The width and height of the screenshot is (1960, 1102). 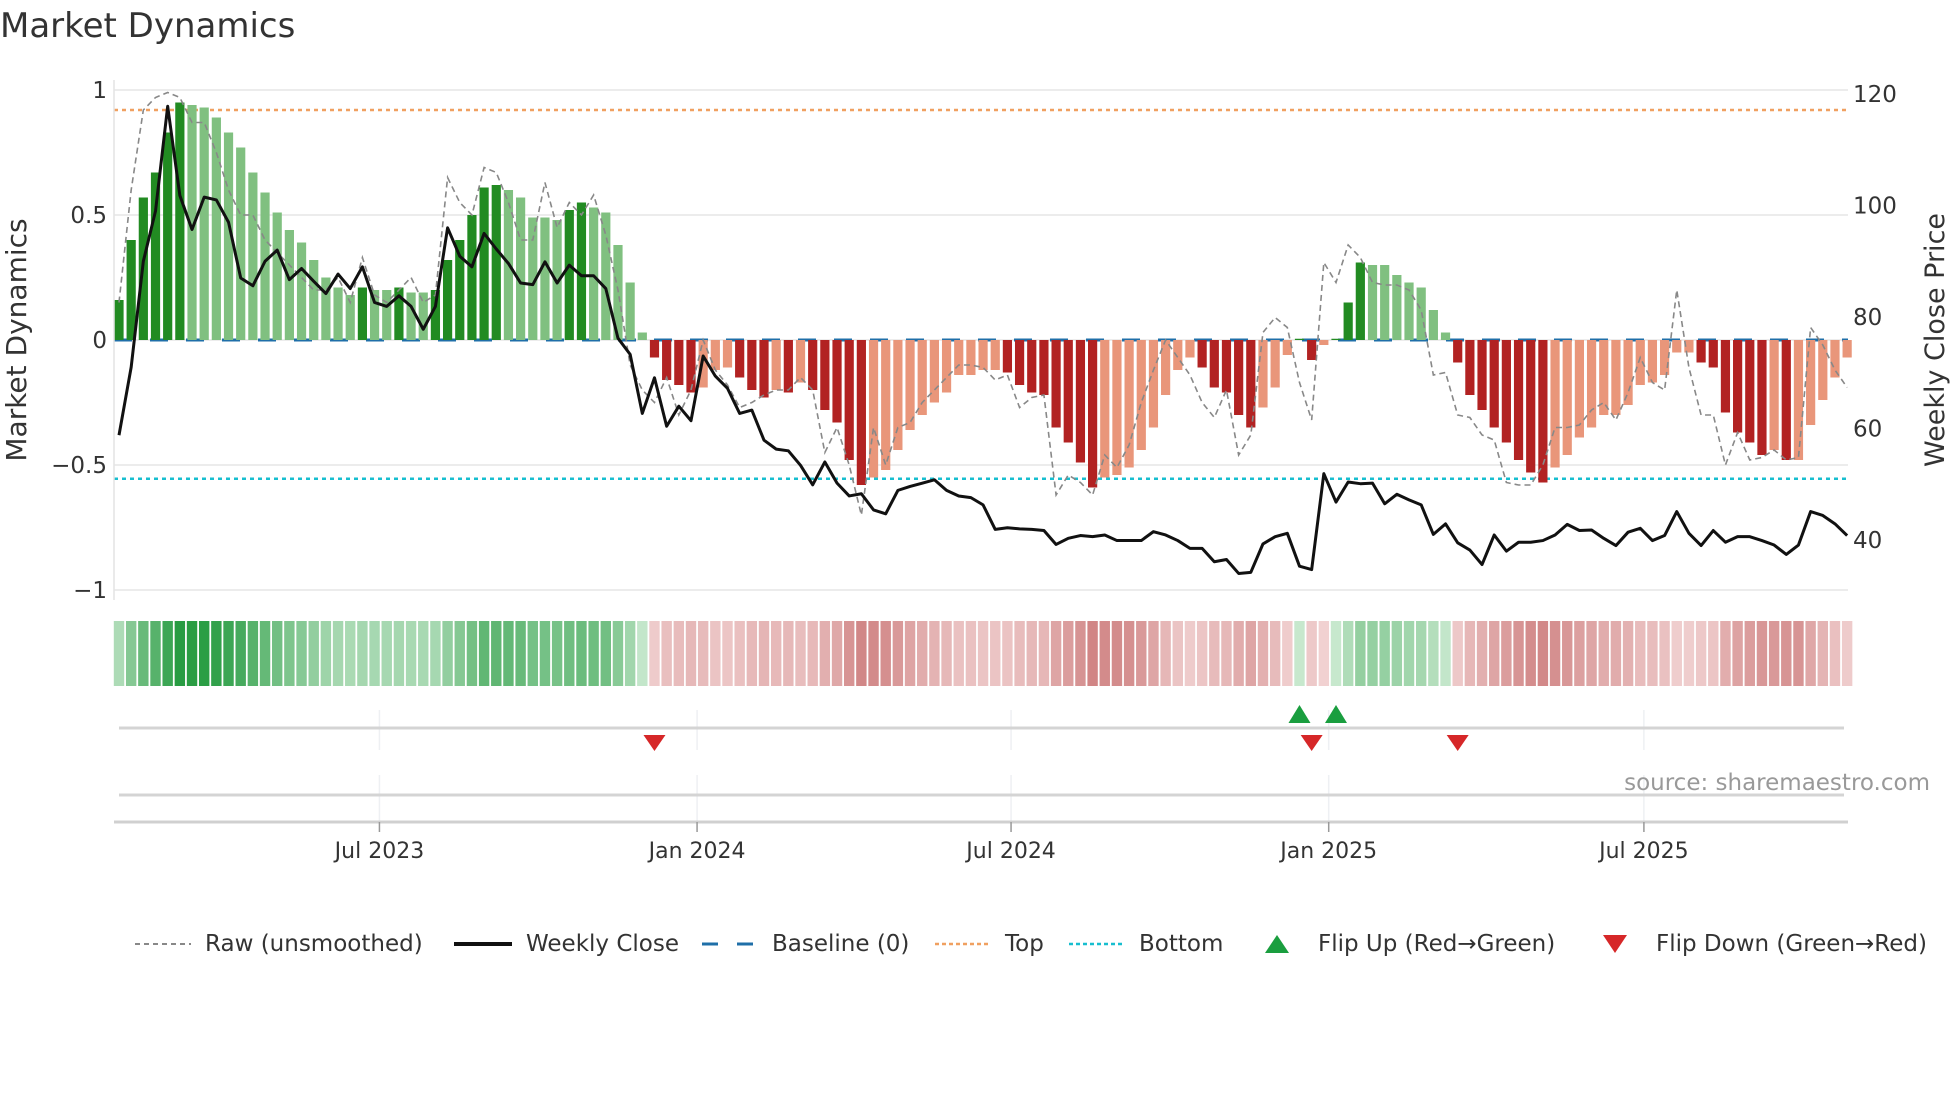 I want to click on legend-baseline: Baseline (0), so click(x=805, y=944).